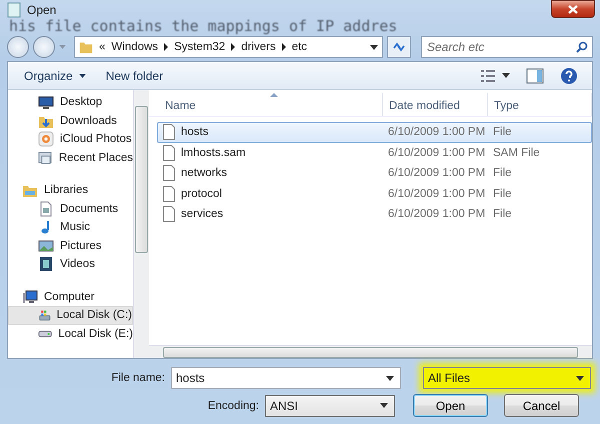  I want to click on help-icon, so click(569, 75).